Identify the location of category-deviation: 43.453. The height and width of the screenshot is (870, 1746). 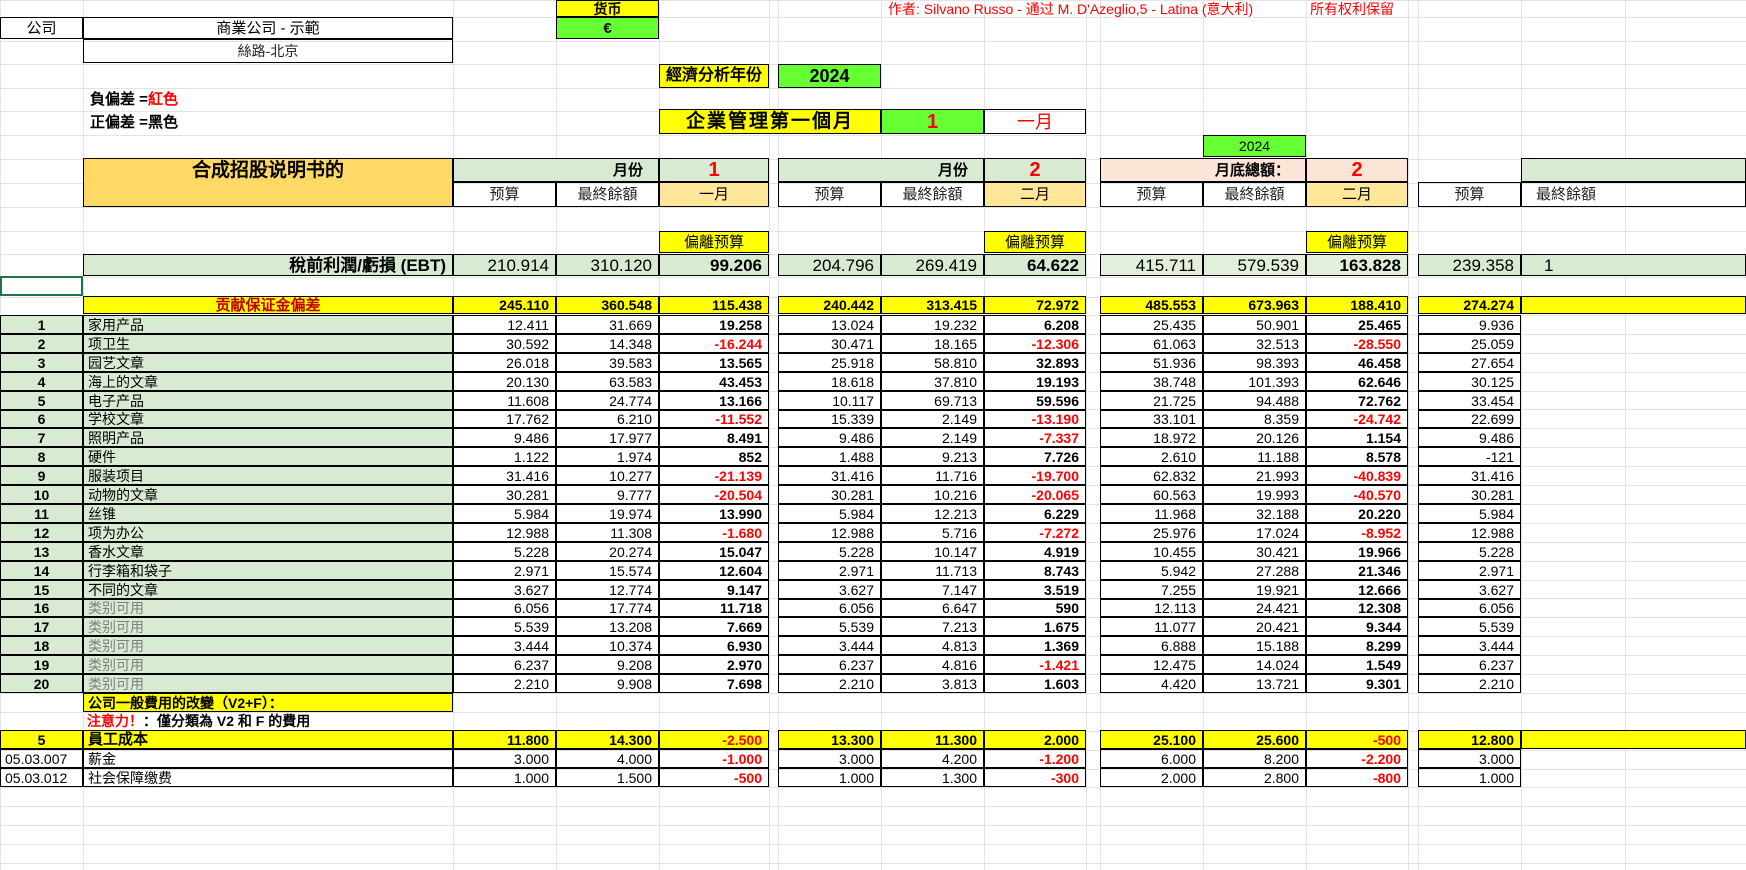
(714, 381).